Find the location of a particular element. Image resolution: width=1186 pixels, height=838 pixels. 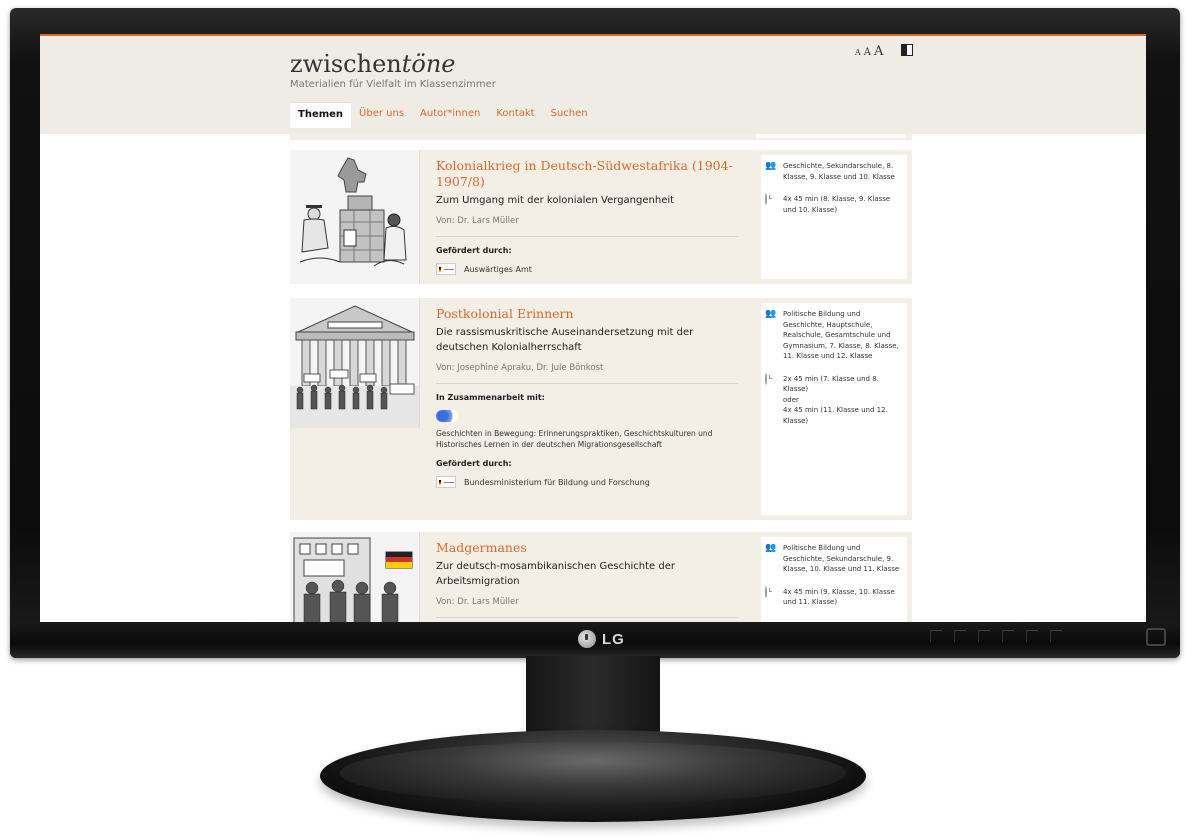

font-size-switcher: A A A is located at coordinates (869, 51).